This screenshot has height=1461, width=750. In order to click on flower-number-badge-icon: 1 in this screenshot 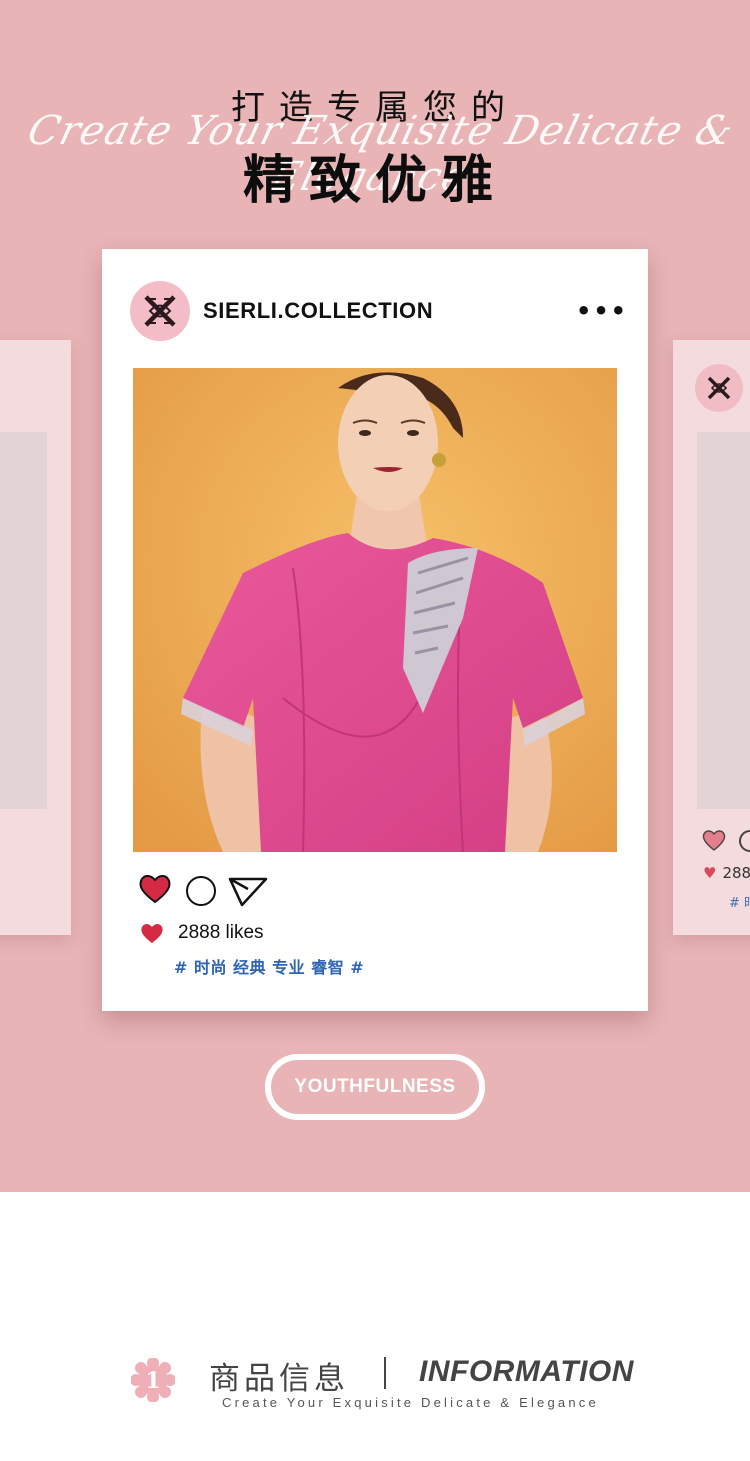, I will do `click(153, 1380)`.